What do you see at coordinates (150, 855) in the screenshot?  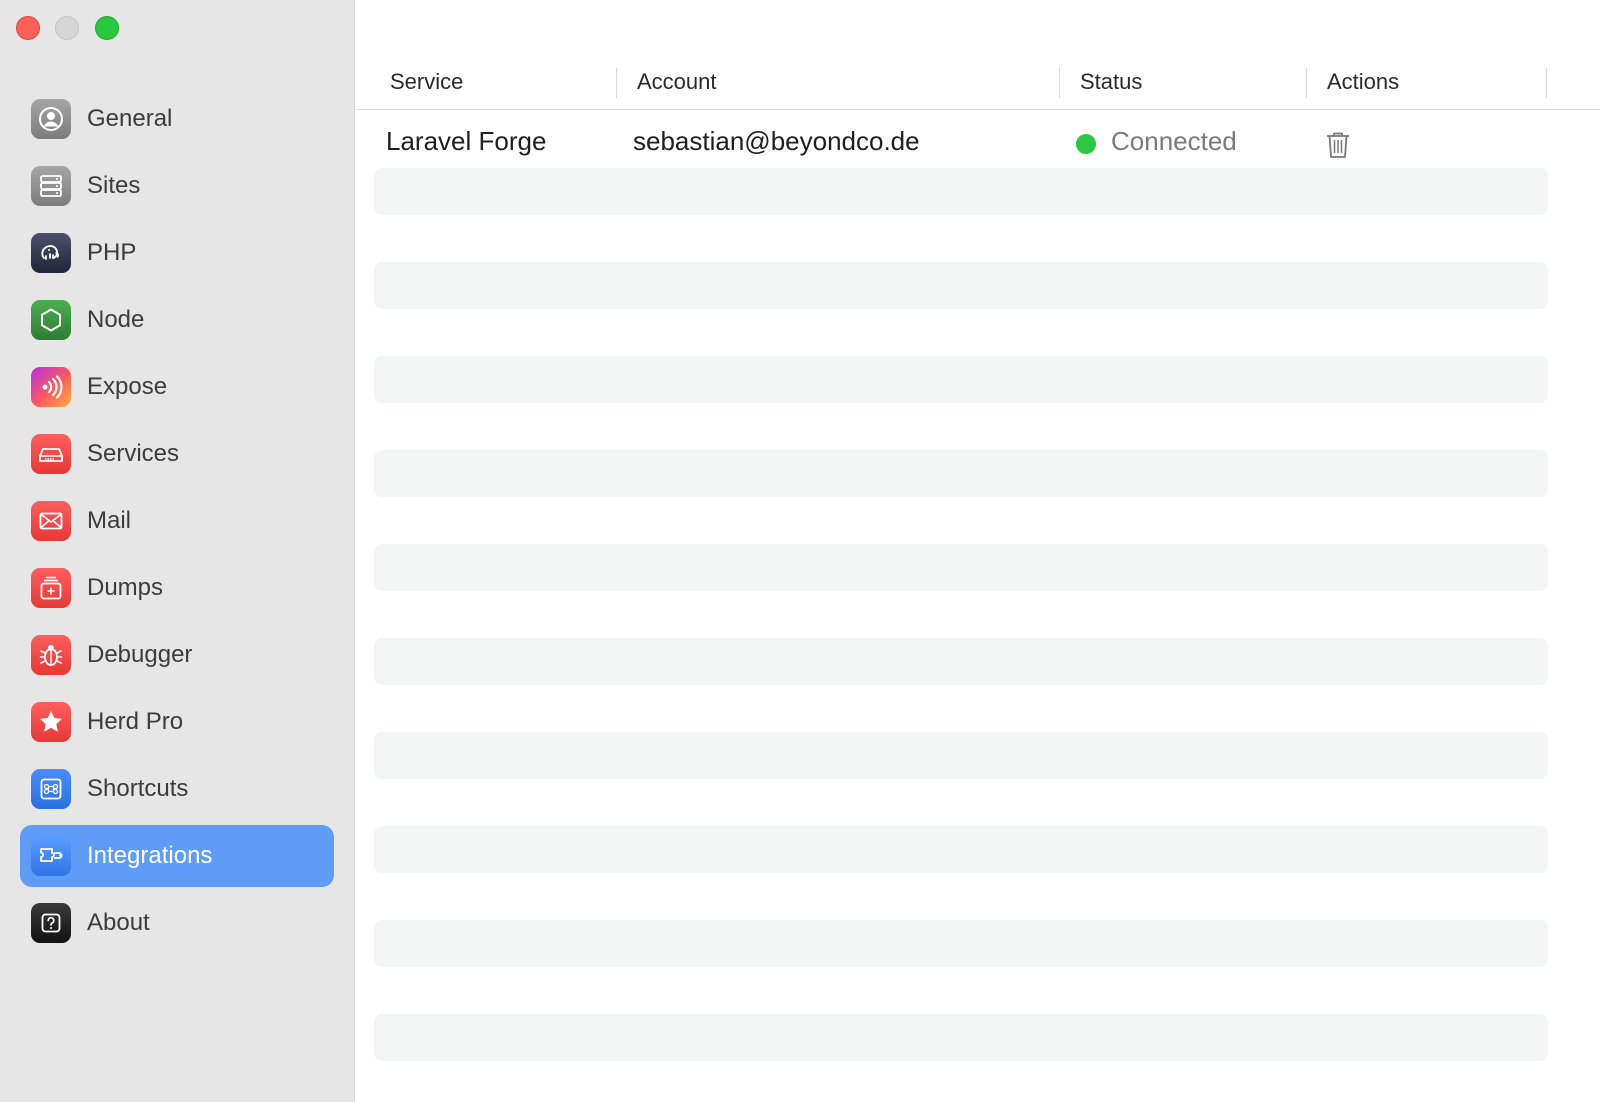 I see `sidebar-item-label: Integrations` at bounding box center [150, 855].